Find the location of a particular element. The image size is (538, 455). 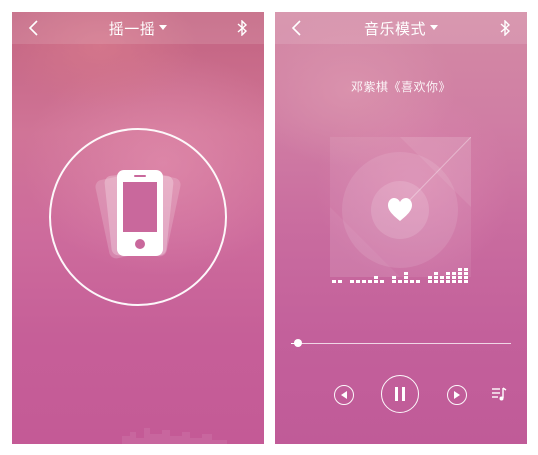

playlist-icon is located at coordinates (499, 394).